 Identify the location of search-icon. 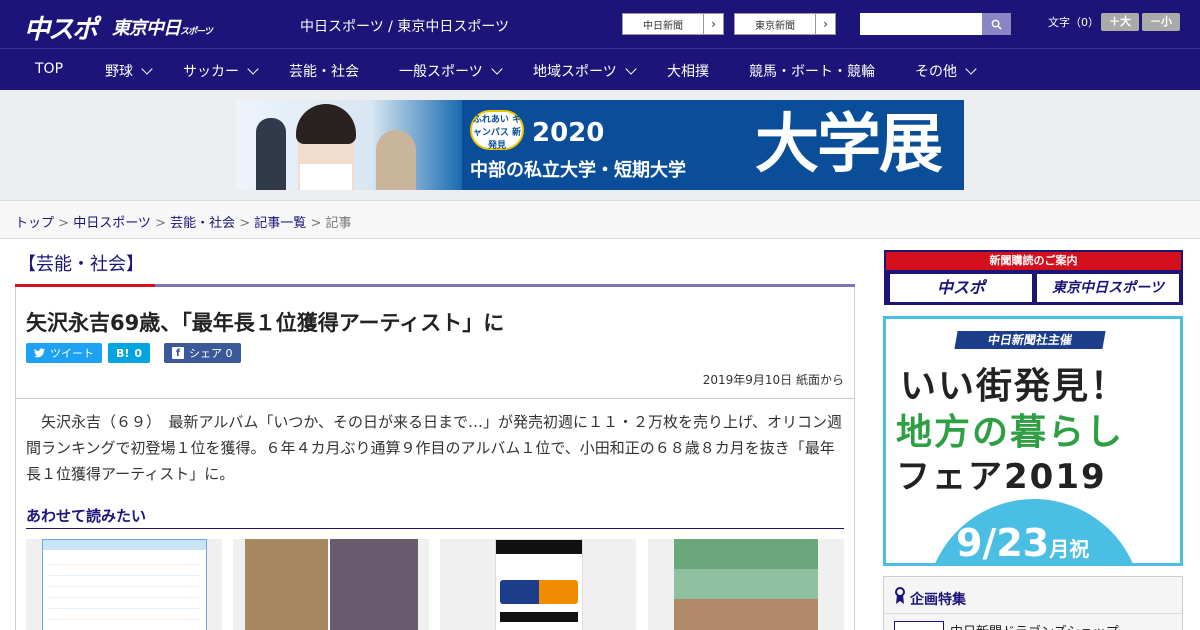
(996, 24).